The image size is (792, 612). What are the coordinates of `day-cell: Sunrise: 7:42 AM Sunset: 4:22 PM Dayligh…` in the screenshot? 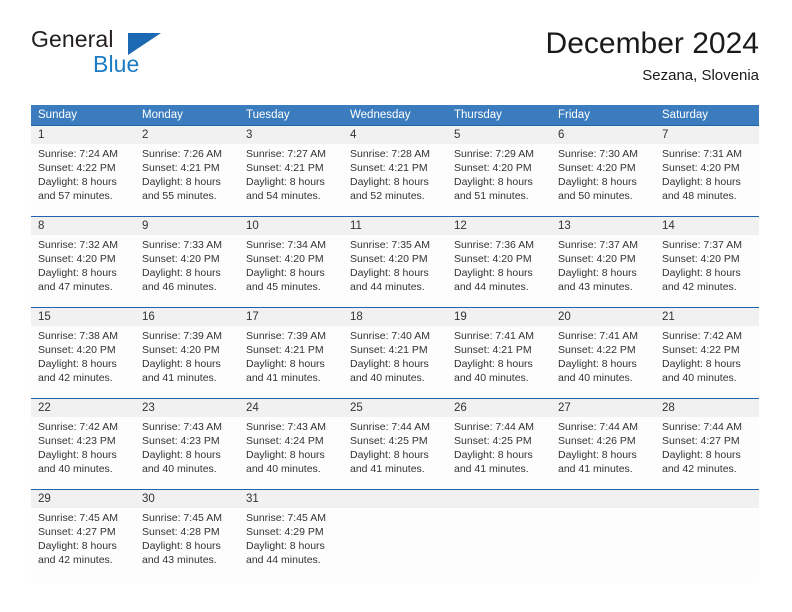 It's located at (707, 362).